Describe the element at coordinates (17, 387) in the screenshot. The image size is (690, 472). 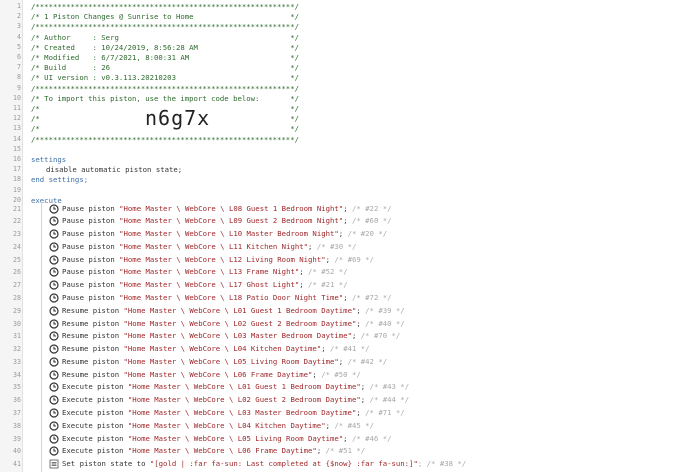
I see `line-number: 35` at that location.